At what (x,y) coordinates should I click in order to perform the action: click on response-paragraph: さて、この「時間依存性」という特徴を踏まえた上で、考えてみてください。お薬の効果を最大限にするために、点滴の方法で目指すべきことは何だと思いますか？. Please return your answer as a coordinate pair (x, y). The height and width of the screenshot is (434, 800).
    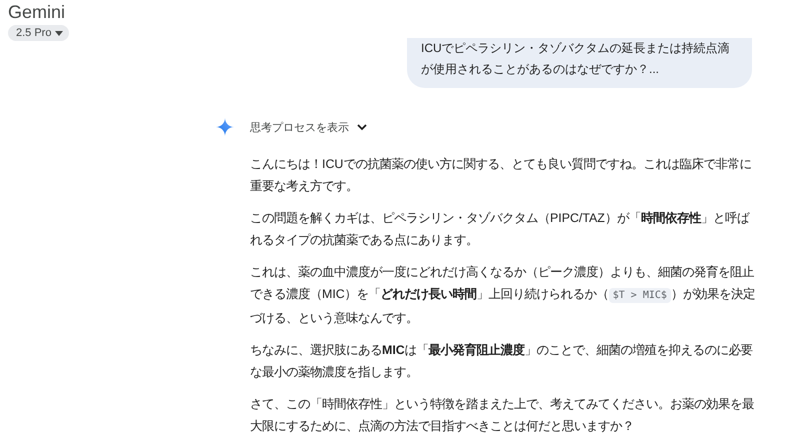
    Looking at the image, I should click on (502, 415).